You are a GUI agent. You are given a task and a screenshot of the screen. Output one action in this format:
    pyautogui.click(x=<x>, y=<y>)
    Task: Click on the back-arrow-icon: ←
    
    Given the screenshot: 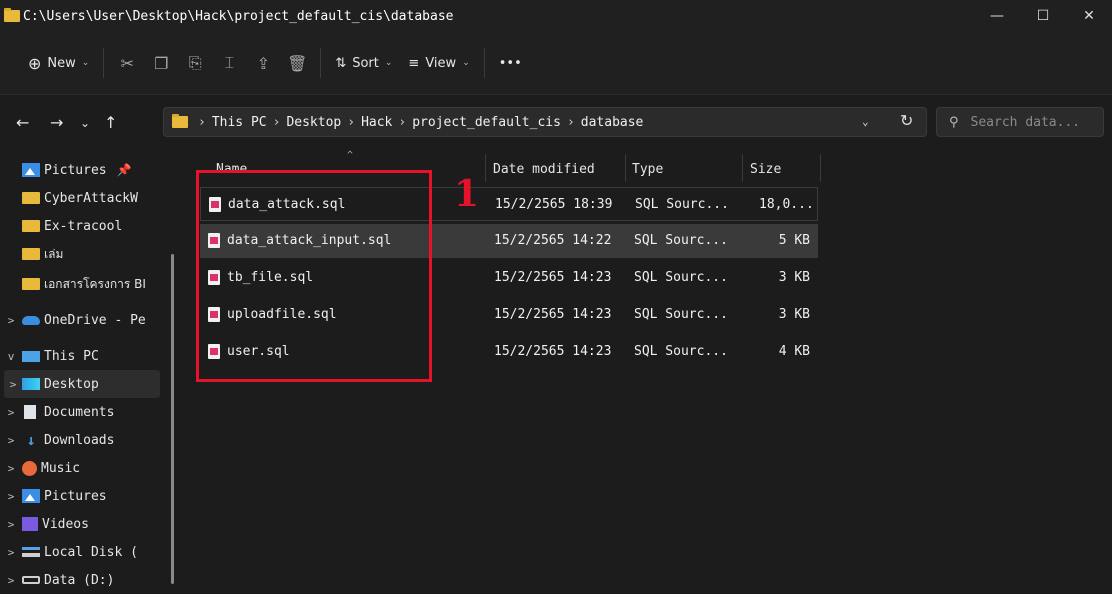 What is the action you would take?
    pyautogui.click(x=22, y=122)
    